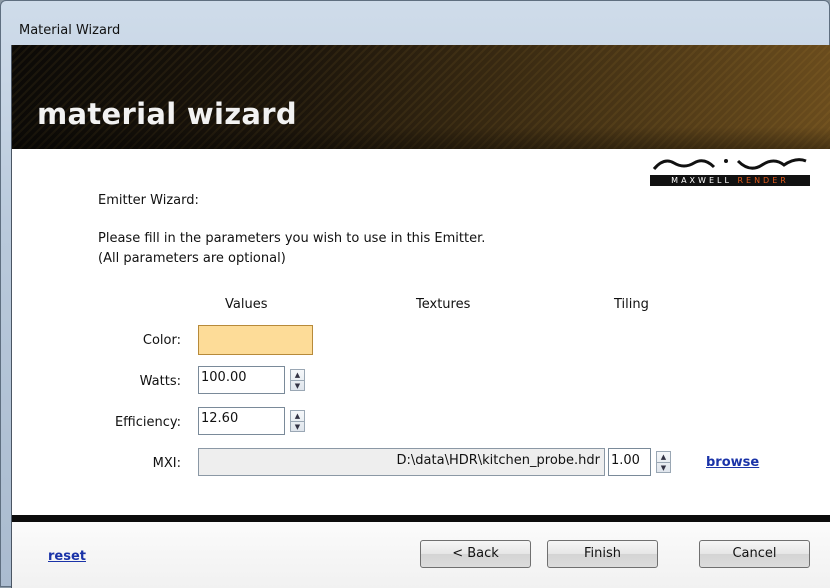 The image size is (830, 588). I want to click on column-header-tiling: Tiling, so click(631, 304).